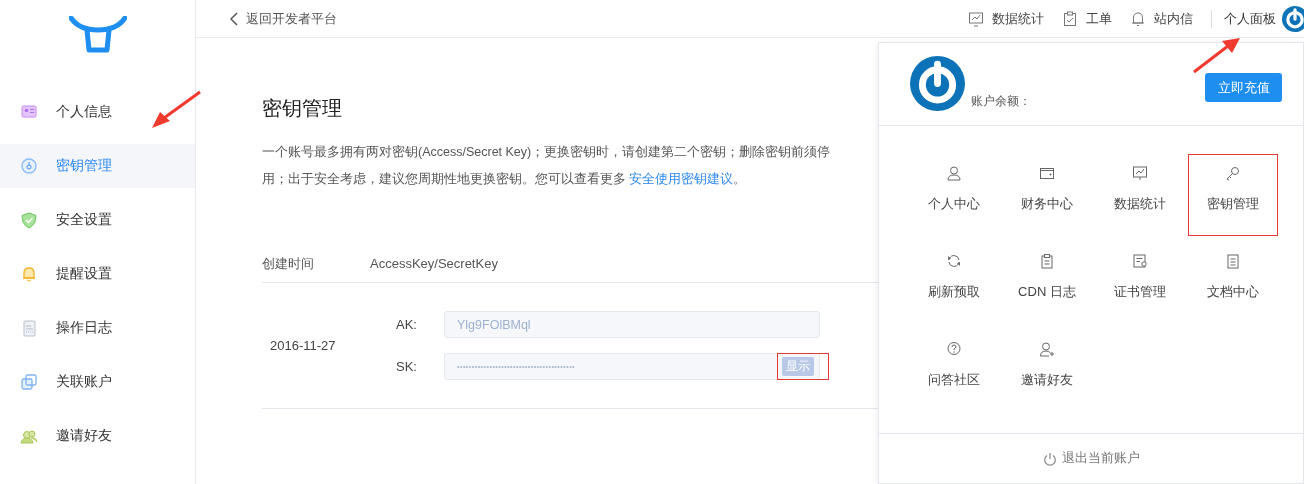 The width and height of the screenshot is (1304, 484). I want to click on panel-menu-item: 个人中心, so click(954, 195).